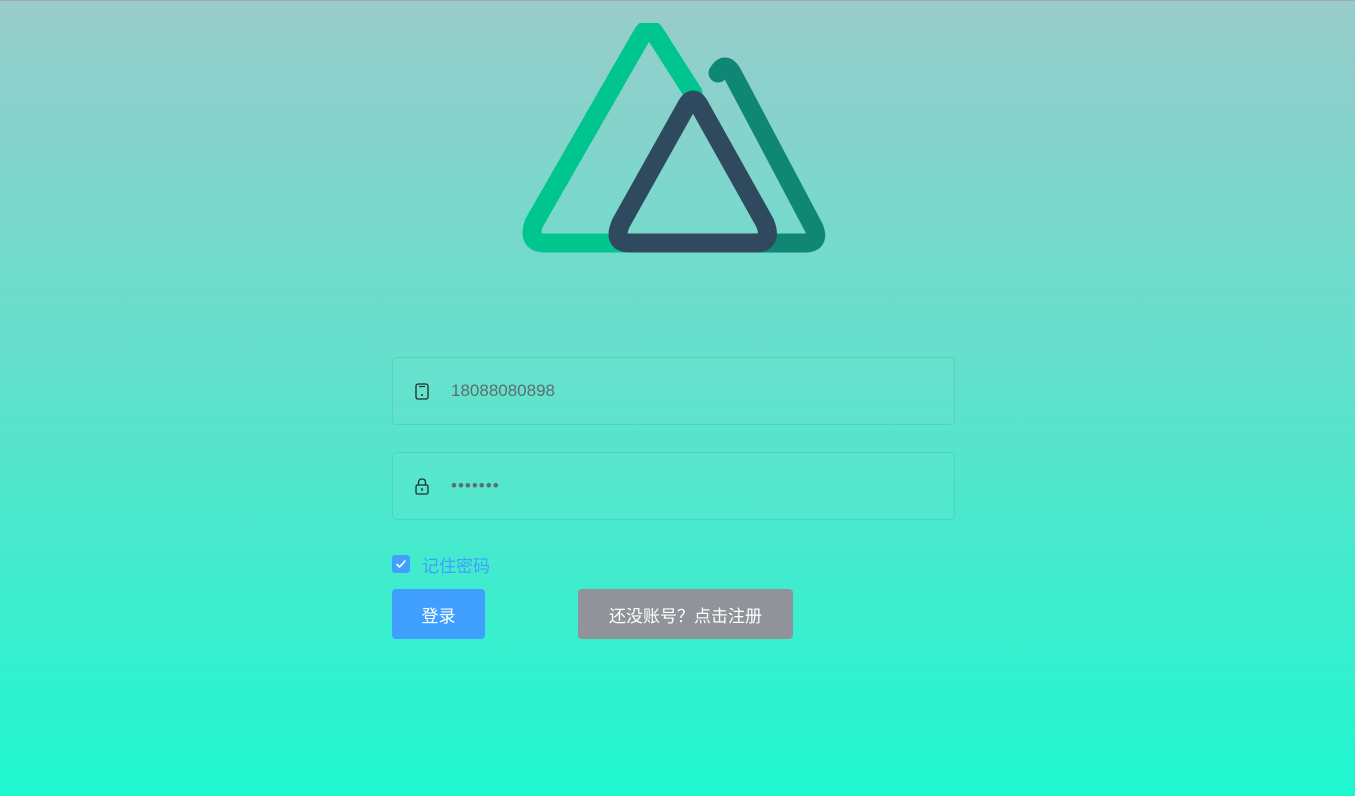 The width and height of the screenshot is (1355, 796). I want to click on mobile-phone-icon, so click(422, 391).